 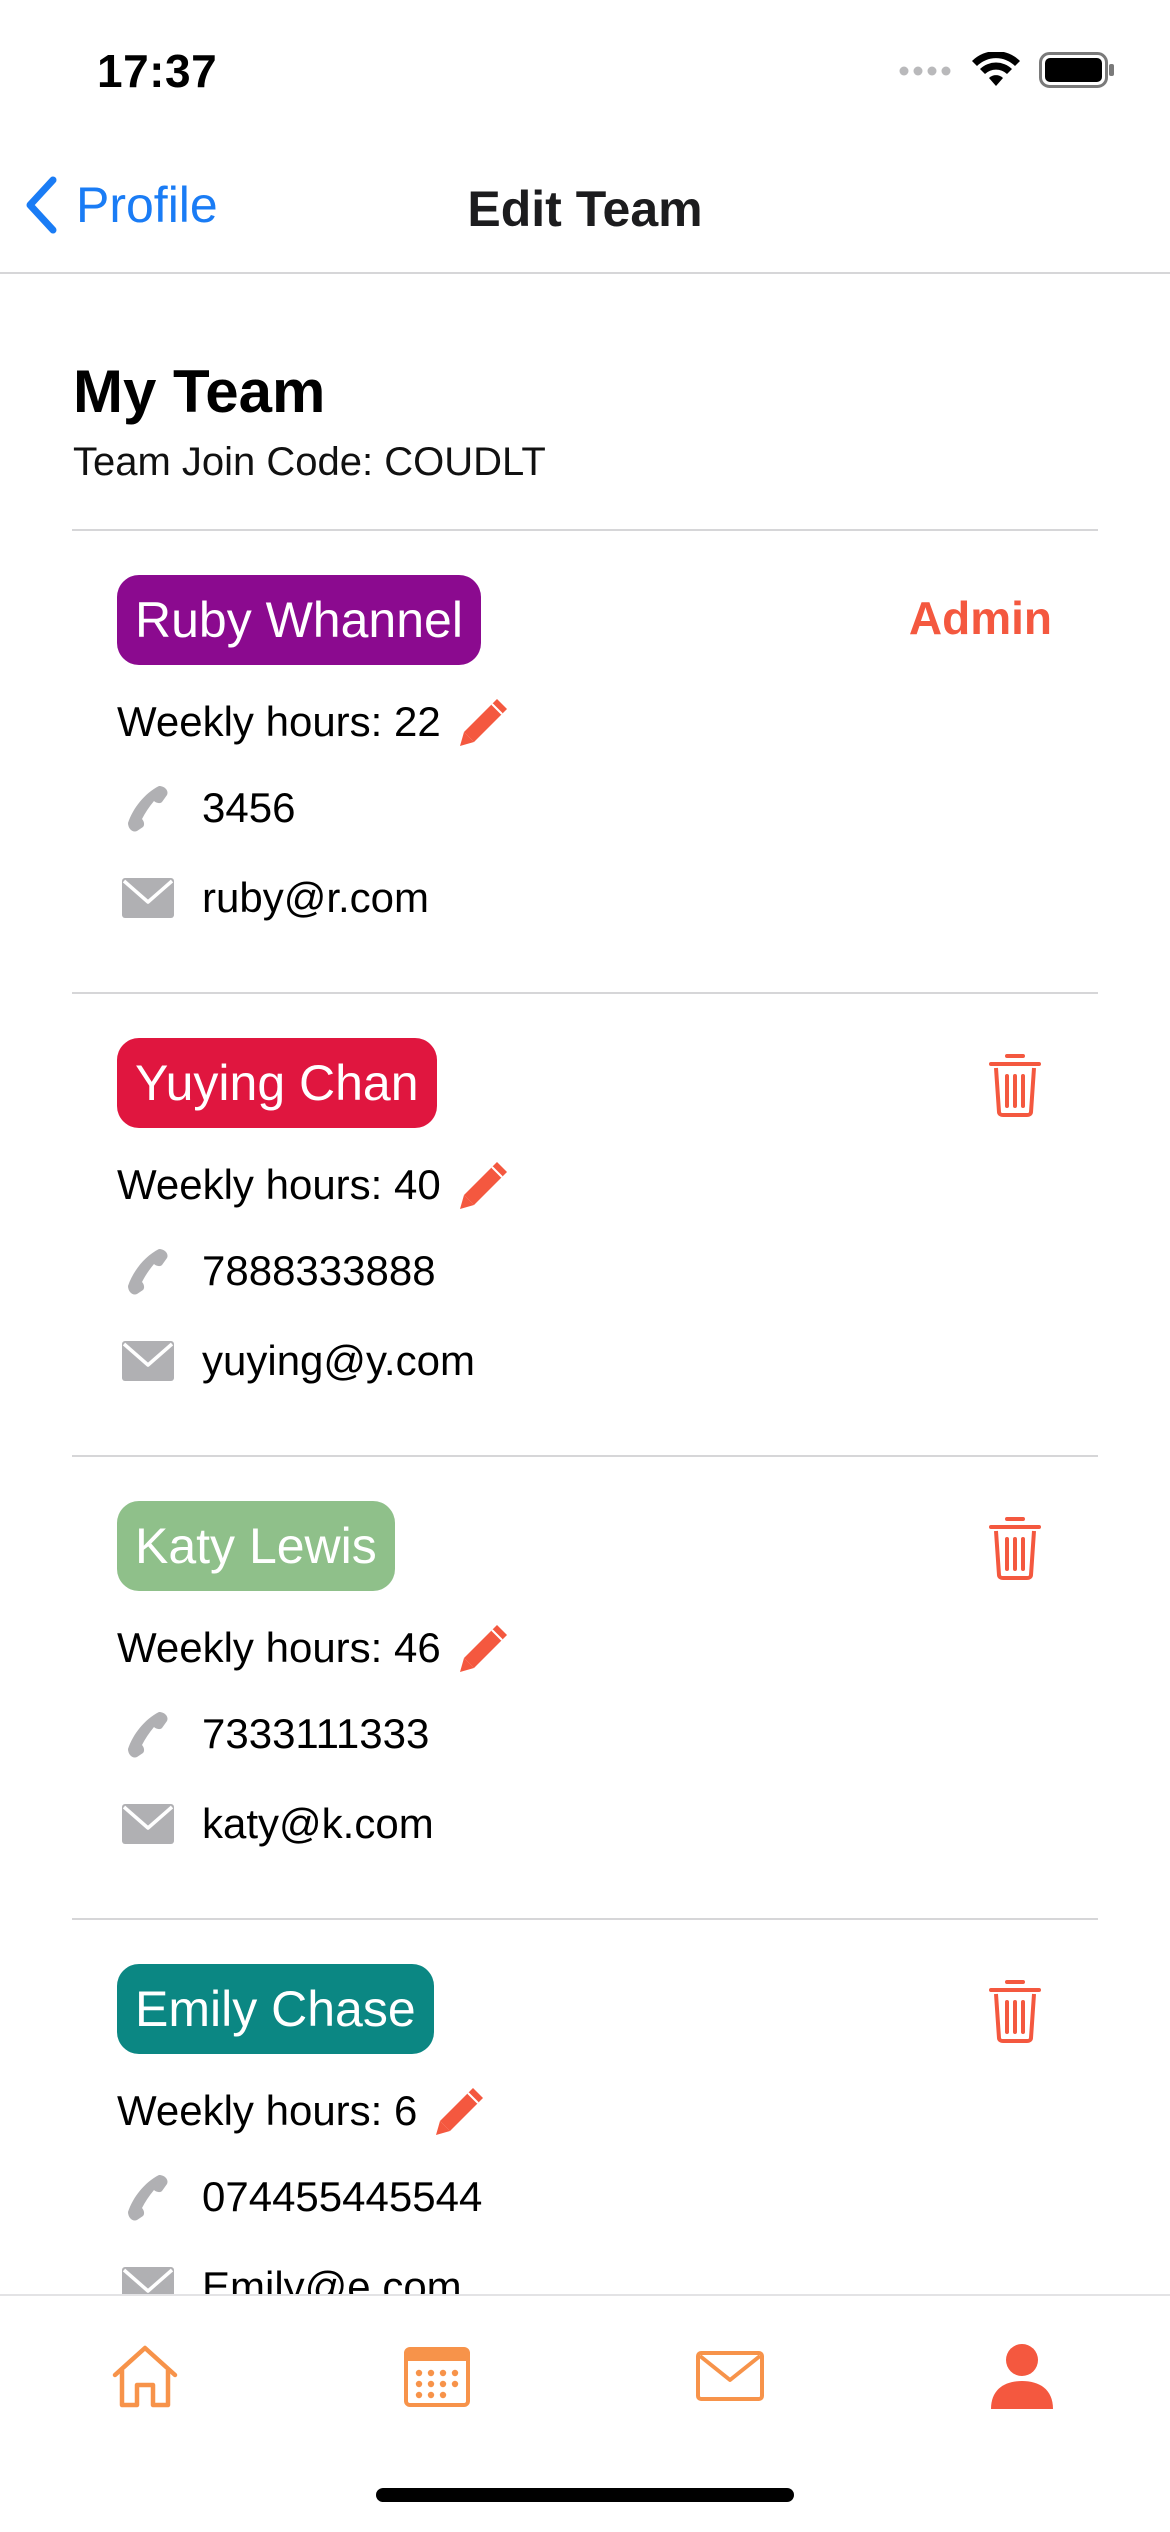 What do you see at coordinates (996, 72) in the screenshot?
I see `wifi-icon` at bounding box center [996, 72].